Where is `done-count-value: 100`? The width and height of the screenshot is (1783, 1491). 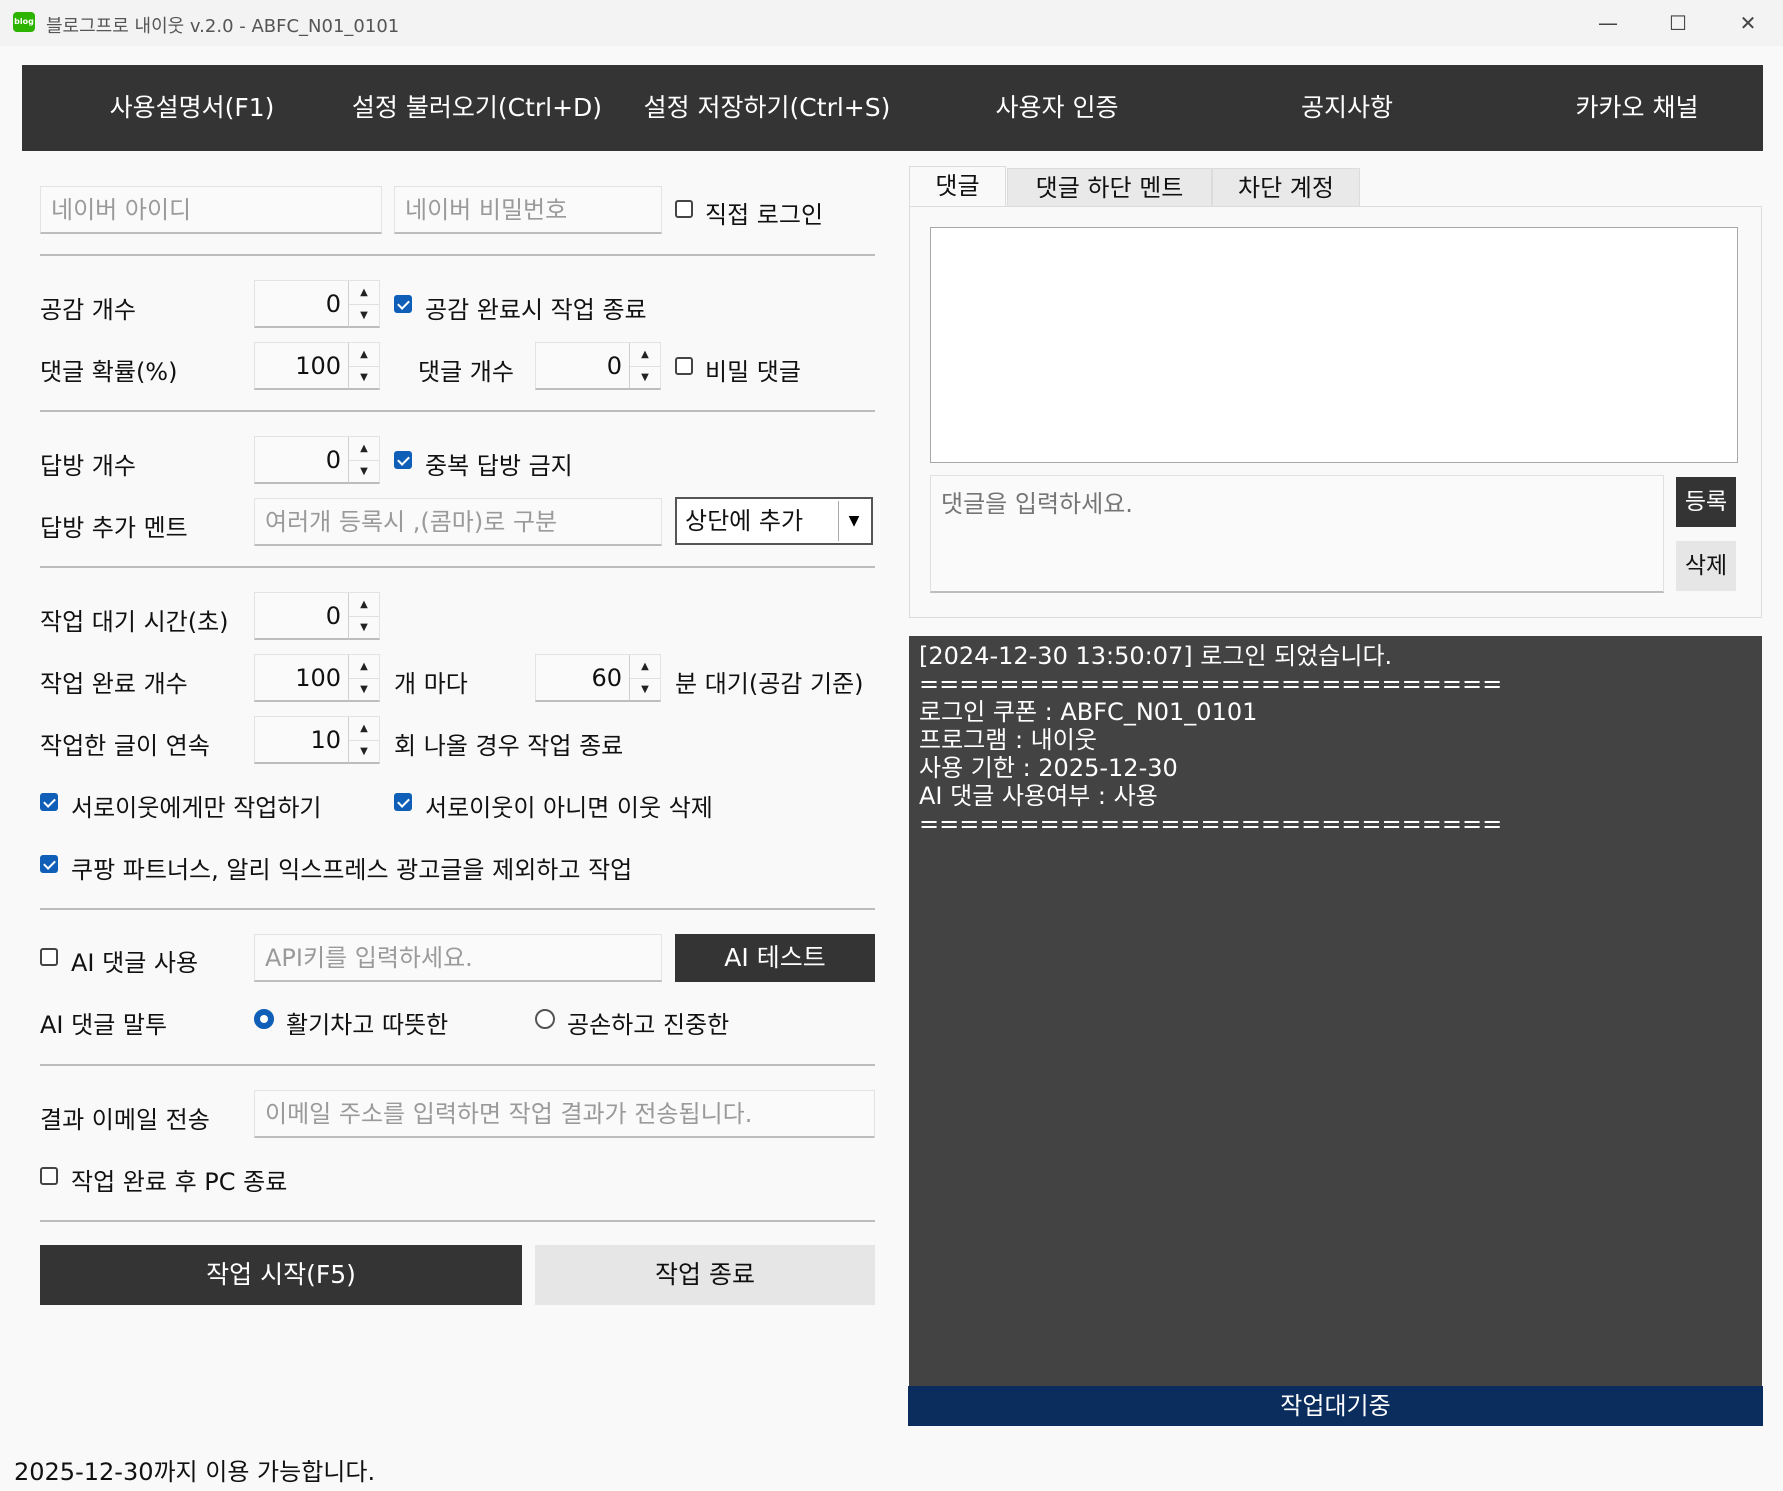
done-count-value: 100 is located at coordinates (318, 678).